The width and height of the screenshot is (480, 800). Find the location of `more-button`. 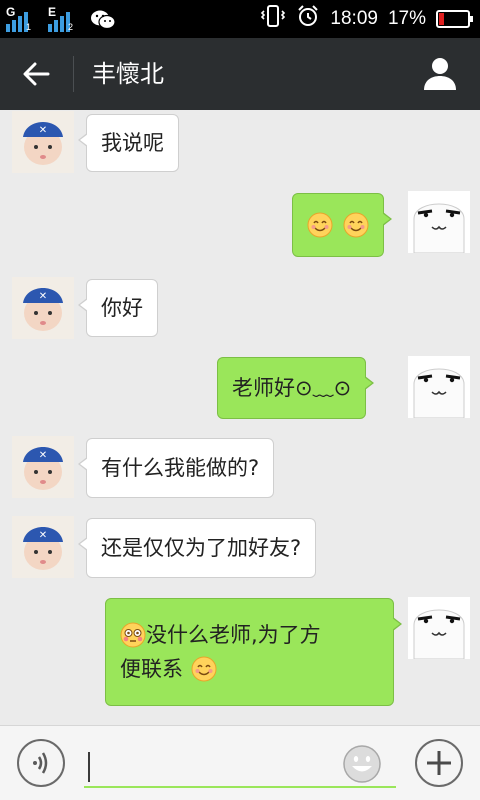

more-button is located at coordinates (439, 763).